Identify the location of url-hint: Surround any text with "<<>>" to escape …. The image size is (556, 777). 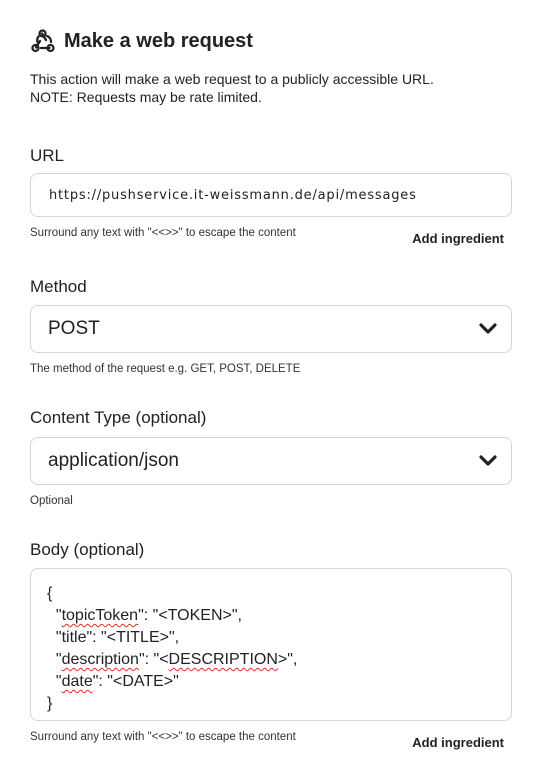
(163, 233).